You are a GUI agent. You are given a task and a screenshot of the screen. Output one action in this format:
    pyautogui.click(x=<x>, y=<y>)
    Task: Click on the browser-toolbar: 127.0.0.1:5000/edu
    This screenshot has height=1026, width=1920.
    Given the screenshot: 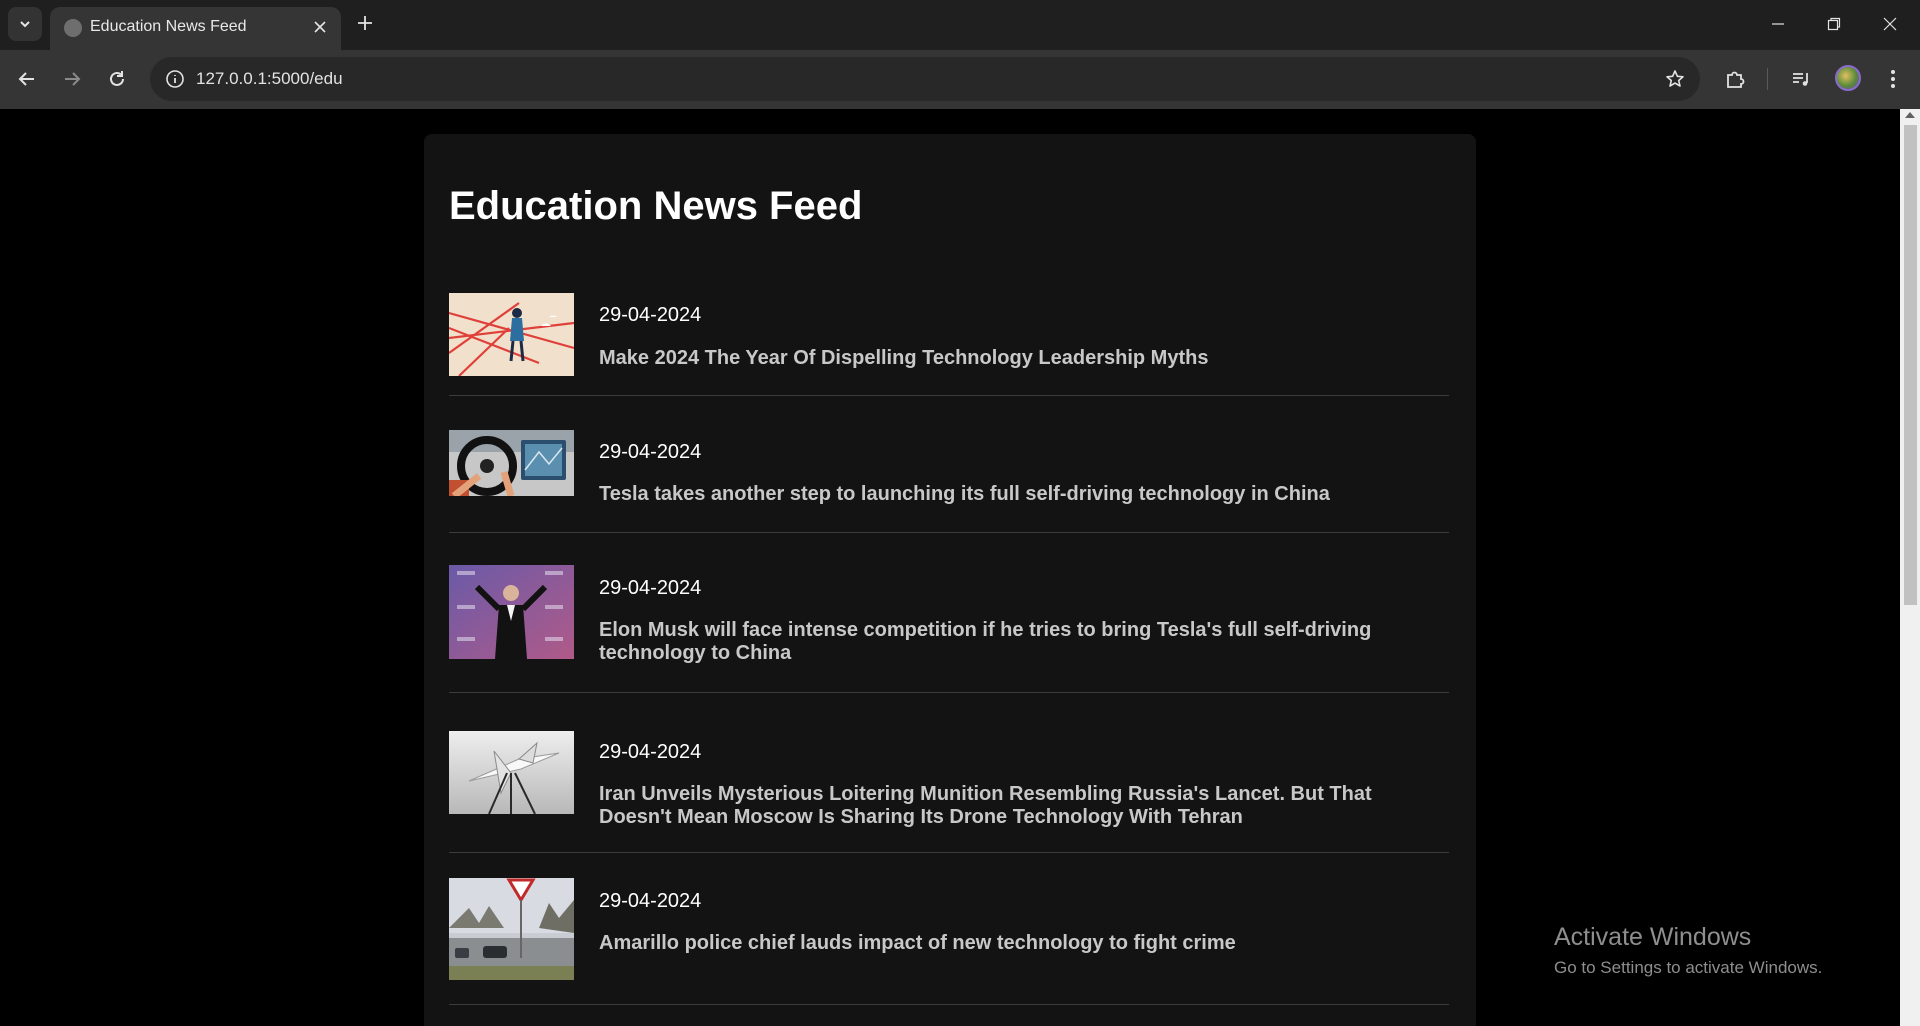 What is the action you would take?
    pyautogui.click(x=960, y=79)
    